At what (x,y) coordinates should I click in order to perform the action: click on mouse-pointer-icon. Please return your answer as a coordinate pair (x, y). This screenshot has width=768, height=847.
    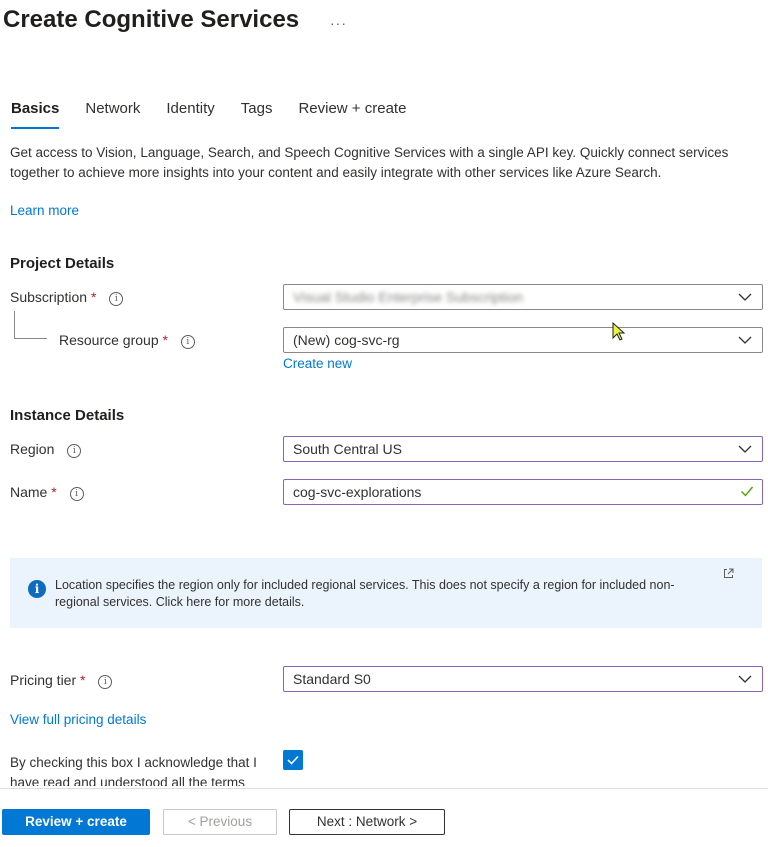
    Looking at the image, I should click on (619, 331).